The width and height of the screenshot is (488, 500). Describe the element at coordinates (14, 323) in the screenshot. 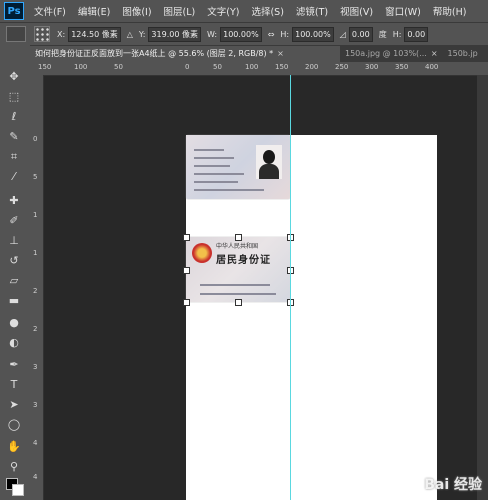

I see `blur-icon: ●` at that location.